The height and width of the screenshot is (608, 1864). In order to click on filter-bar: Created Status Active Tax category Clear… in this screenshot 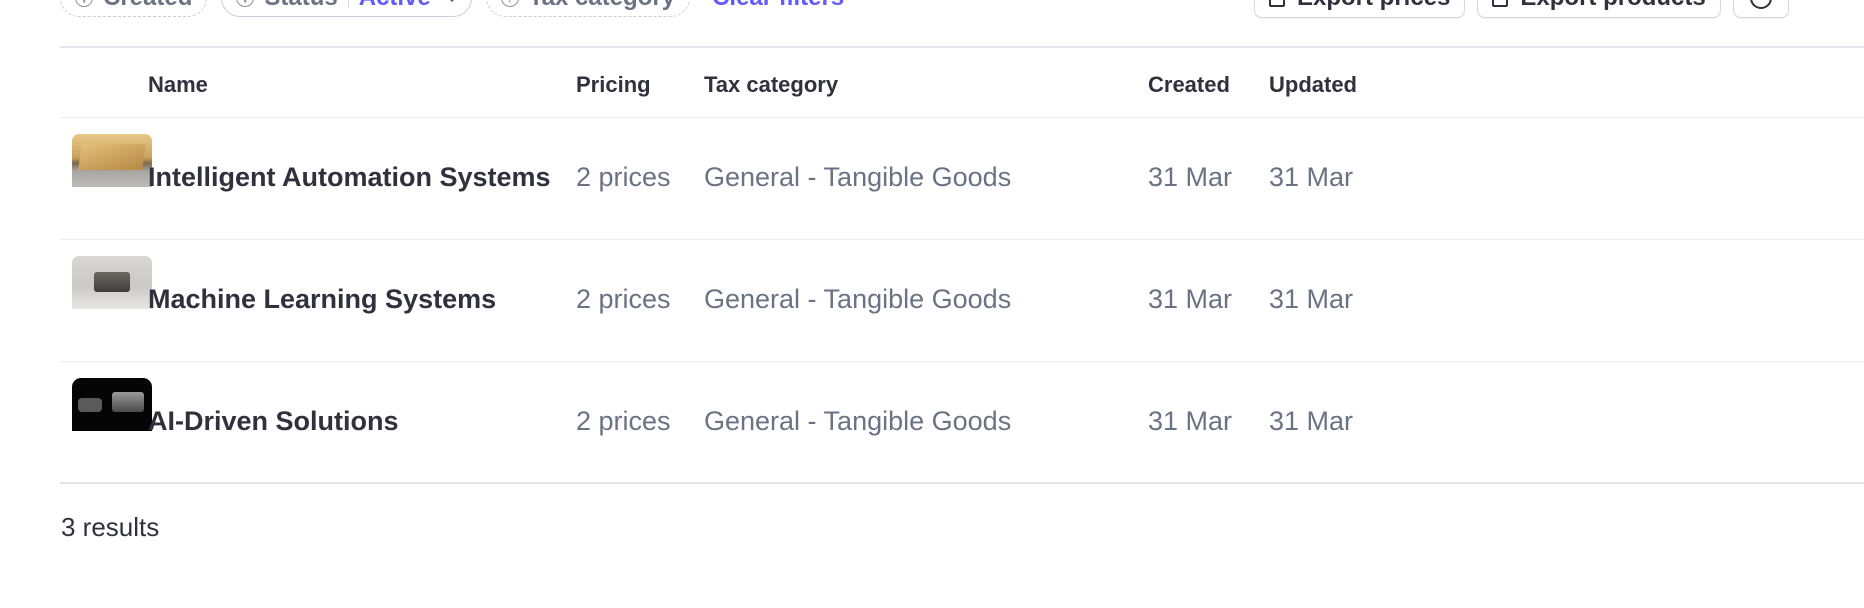, I will do `click(452, 9)`.